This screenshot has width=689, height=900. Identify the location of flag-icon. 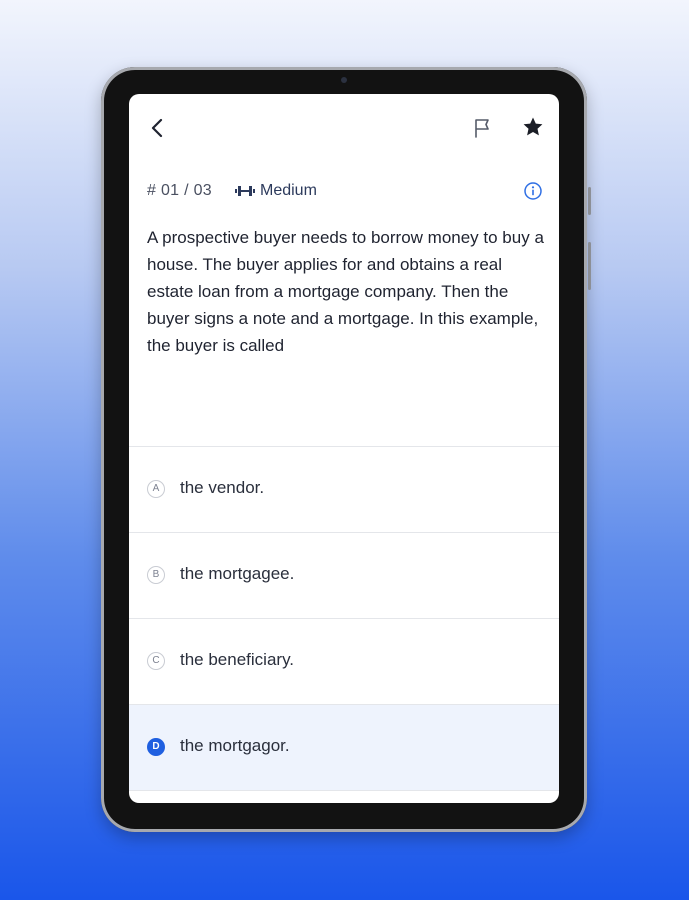
(482, 128).